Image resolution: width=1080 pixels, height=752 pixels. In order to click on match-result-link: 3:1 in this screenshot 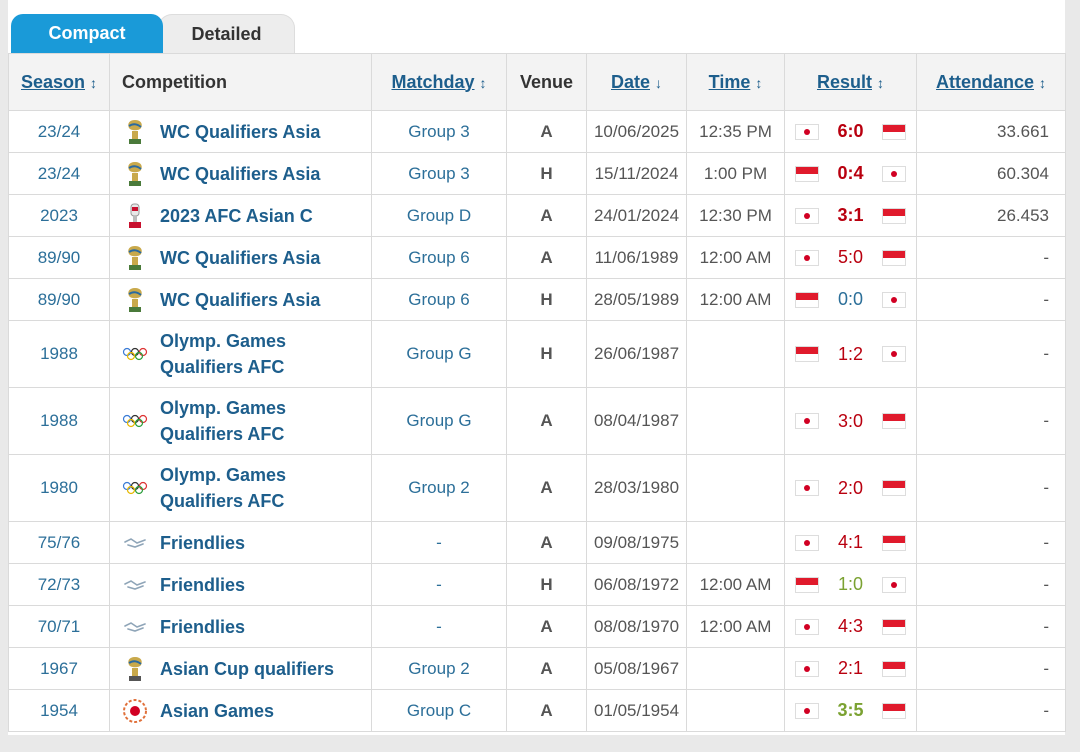, I will do `click(850, 215)`.